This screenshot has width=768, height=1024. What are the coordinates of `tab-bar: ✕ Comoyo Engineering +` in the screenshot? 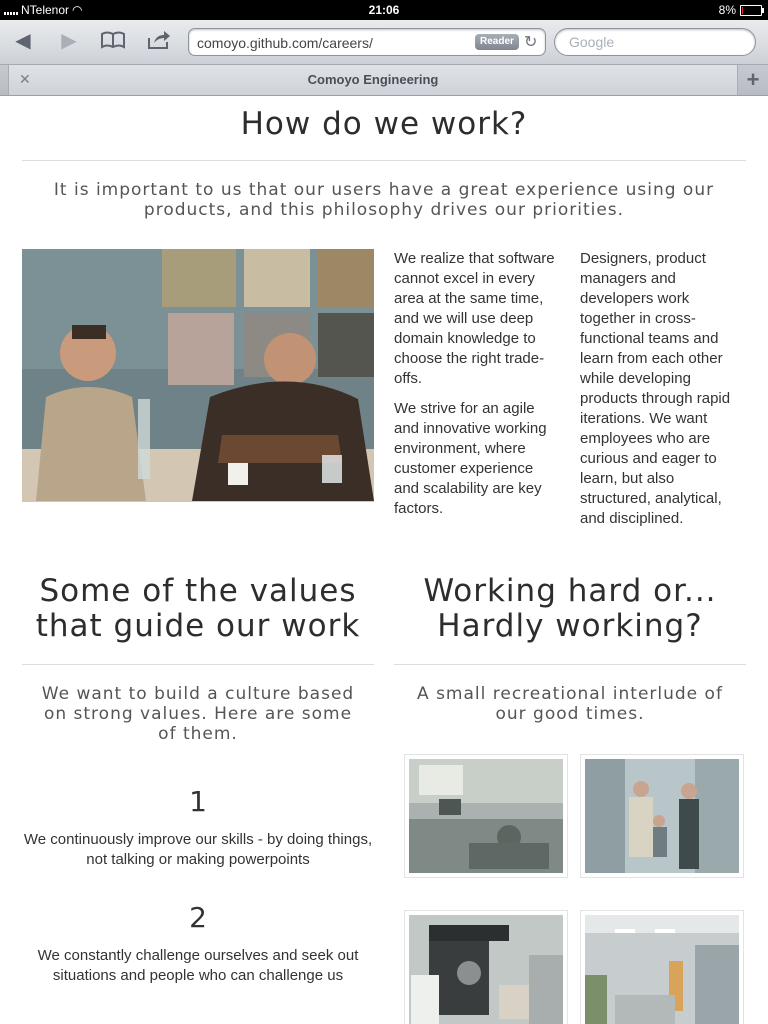 It's located at (384, 80).